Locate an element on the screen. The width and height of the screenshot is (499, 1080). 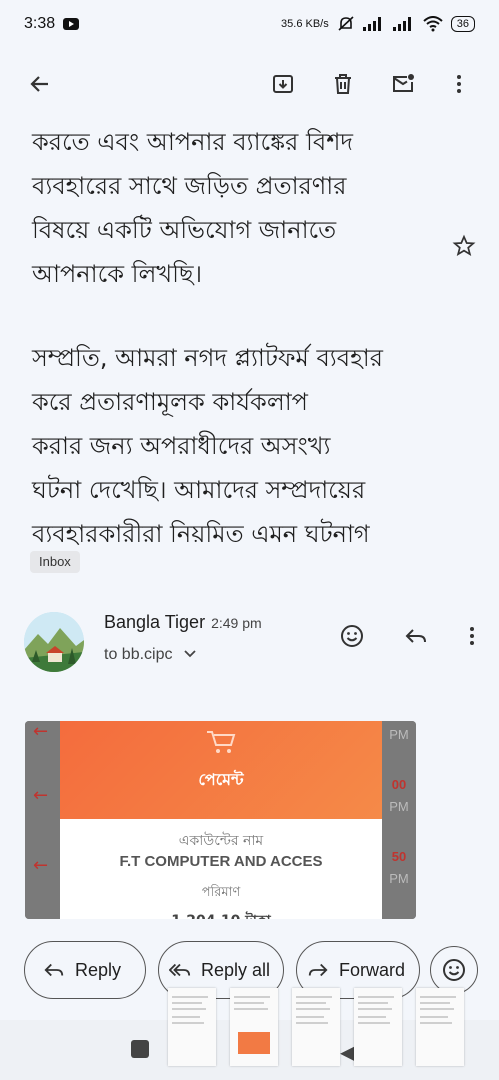
star-icon is located at coordinates (464, 245).